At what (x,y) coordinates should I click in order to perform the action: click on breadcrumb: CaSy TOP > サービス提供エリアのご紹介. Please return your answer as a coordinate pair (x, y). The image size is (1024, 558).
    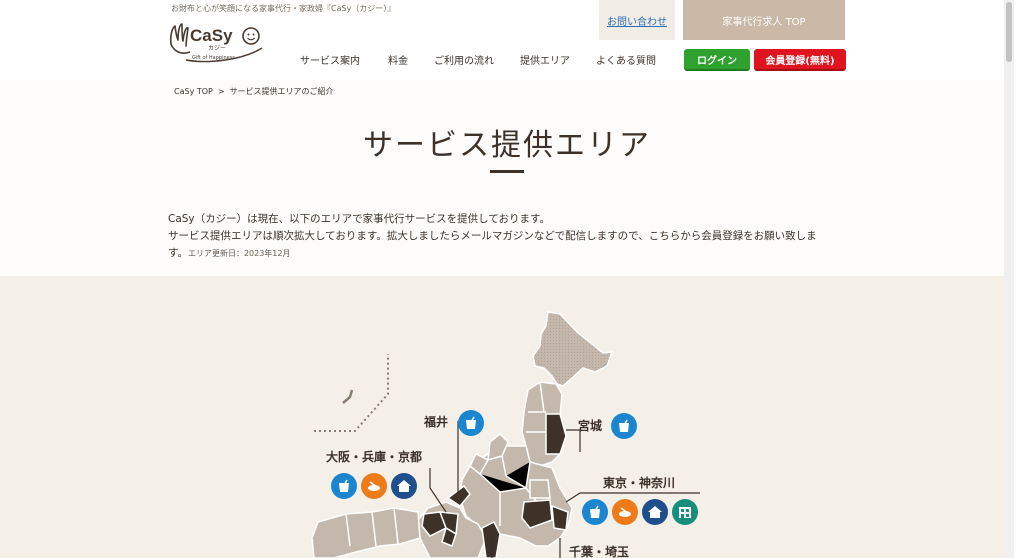
    Looking at the image, I should click on (254, 91).